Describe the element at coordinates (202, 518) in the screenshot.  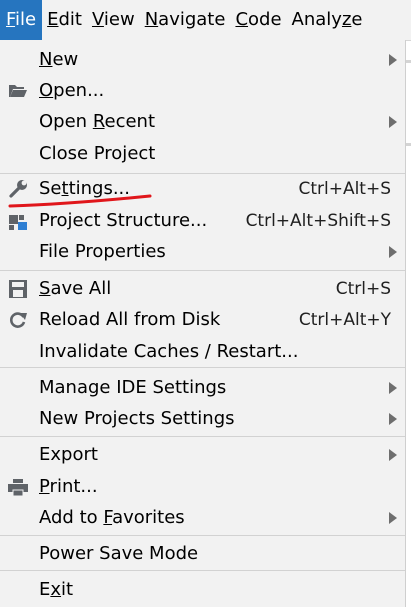
I see `file-menu-item-add-to-favorites: Add to Favorites` at that location.